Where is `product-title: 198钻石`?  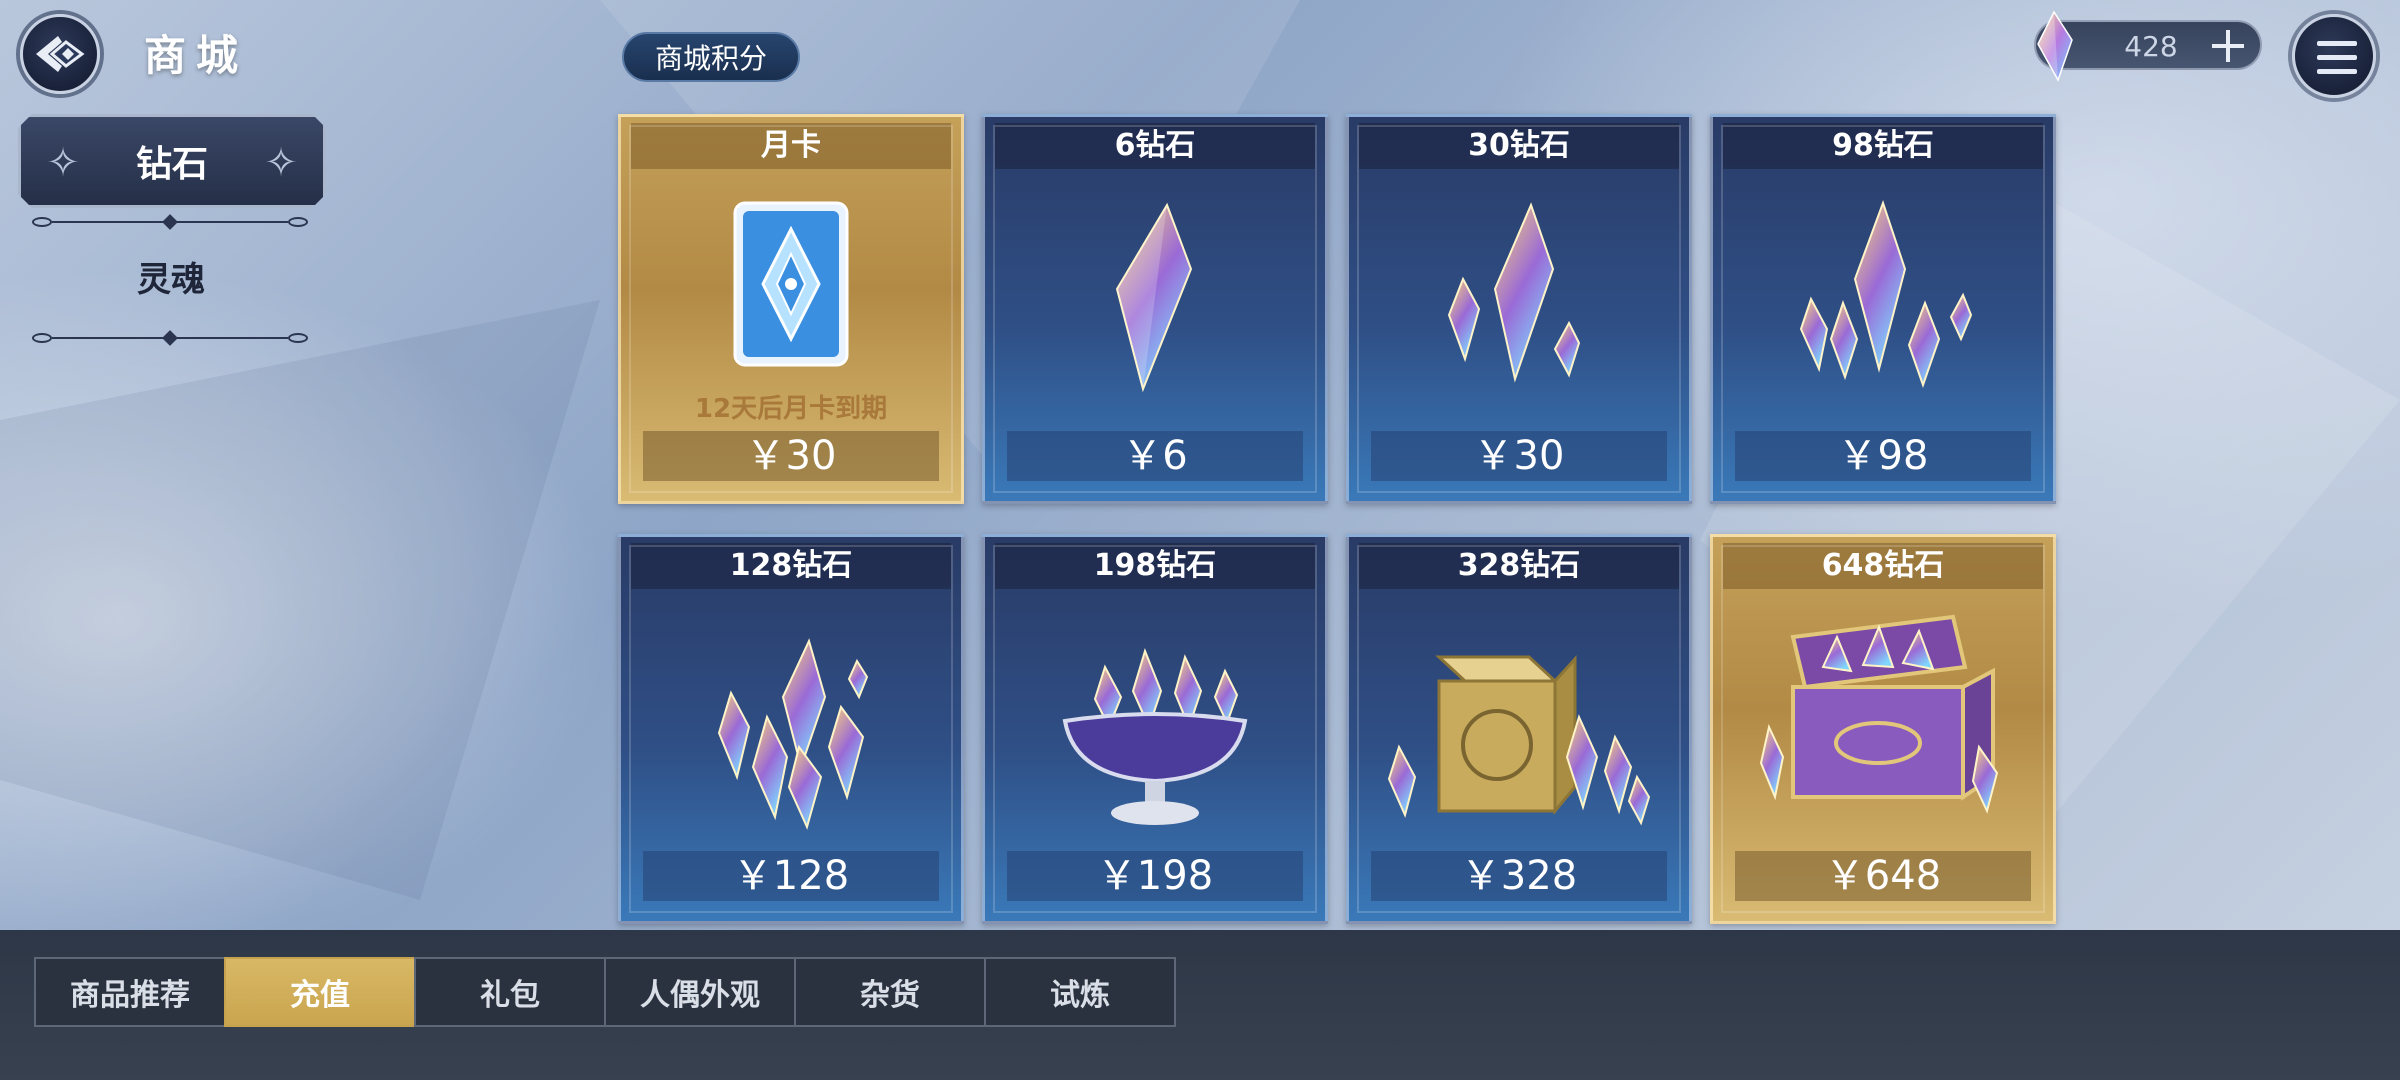 product-title: 198钻石 is located at coordinates (1155, 566).